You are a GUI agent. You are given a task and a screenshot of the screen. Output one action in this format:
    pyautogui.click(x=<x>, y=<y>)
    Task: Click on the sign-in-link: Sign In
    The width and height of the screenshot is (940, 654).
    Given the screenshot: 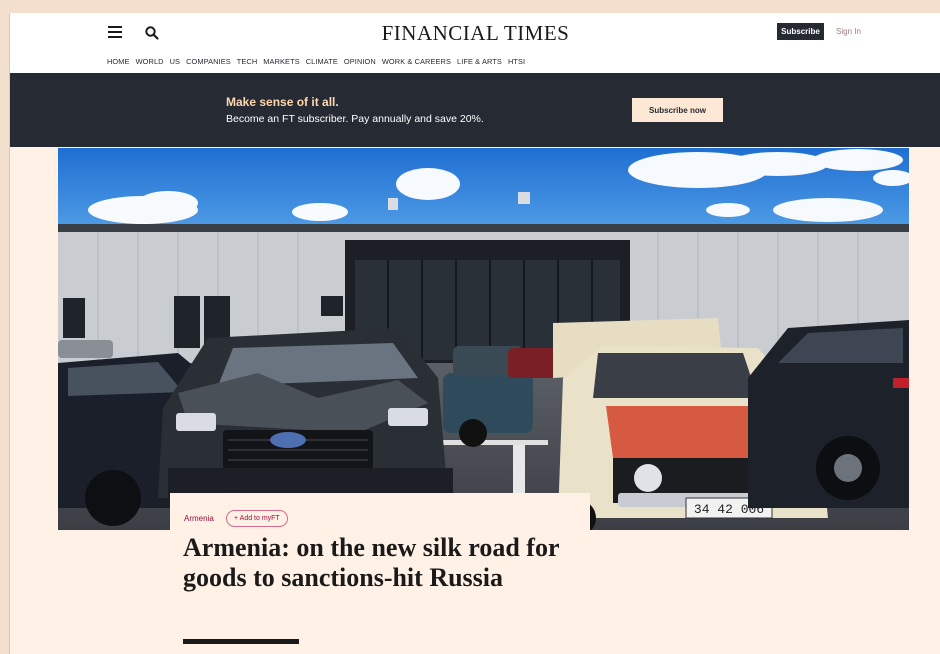 What is the action you would take?
    pyautogui.click(x=848, y=31)
    